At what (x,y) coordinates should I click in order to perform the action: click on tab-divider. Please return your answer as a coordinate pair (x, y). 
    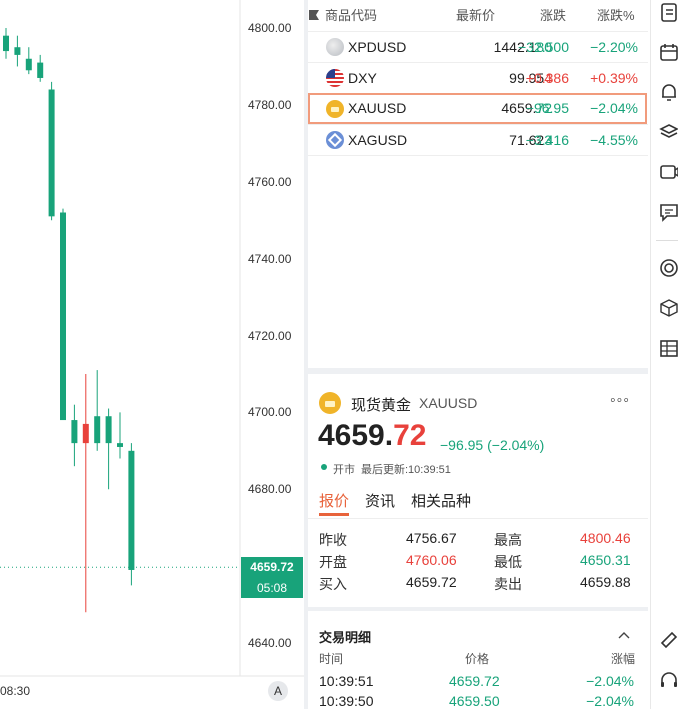
    Looking at the image, I should click on (478, 518).